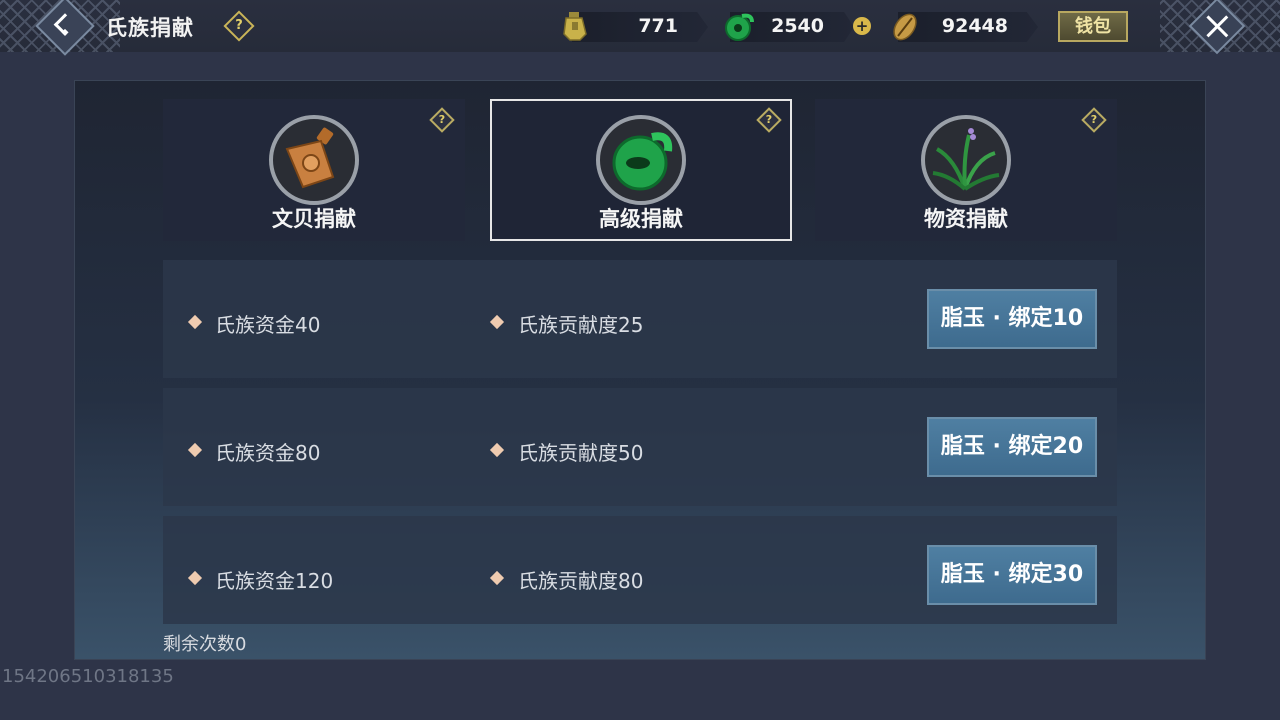  Describe the element at coordinates (581, 325) in the screenshot. I see `clan-contribution: 氏族贡献度25` at that location.